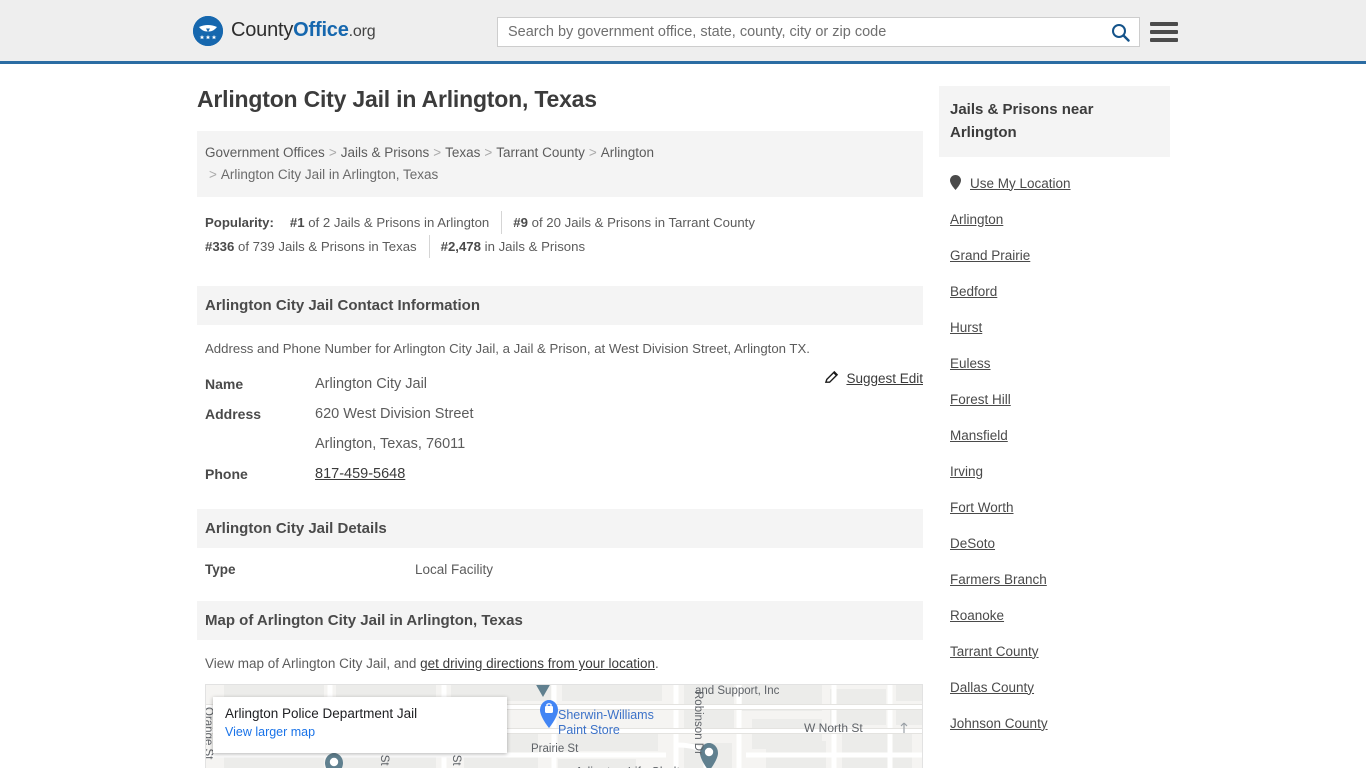 The width and height of the screenshot is (1366, 768). Describe the element at coordinates (329, 174) in the screenshot. I see `breadcrumb-current: Arlington City Jail in Arlington, Texas` at that location.